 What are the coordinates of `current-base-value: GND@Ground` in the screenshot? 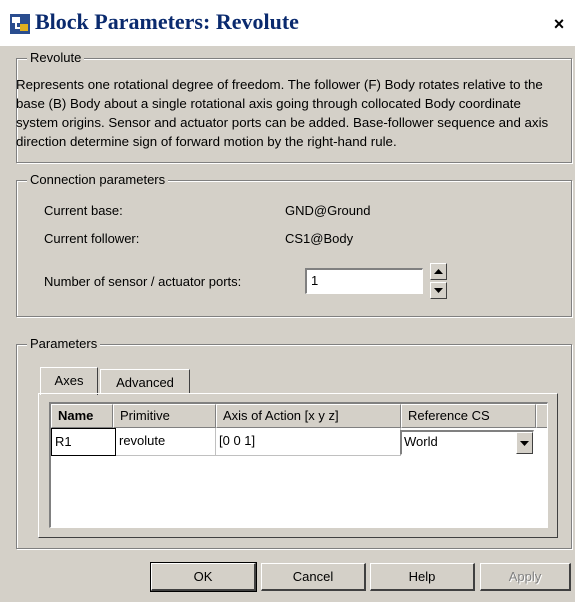 It's located at (328, 210).